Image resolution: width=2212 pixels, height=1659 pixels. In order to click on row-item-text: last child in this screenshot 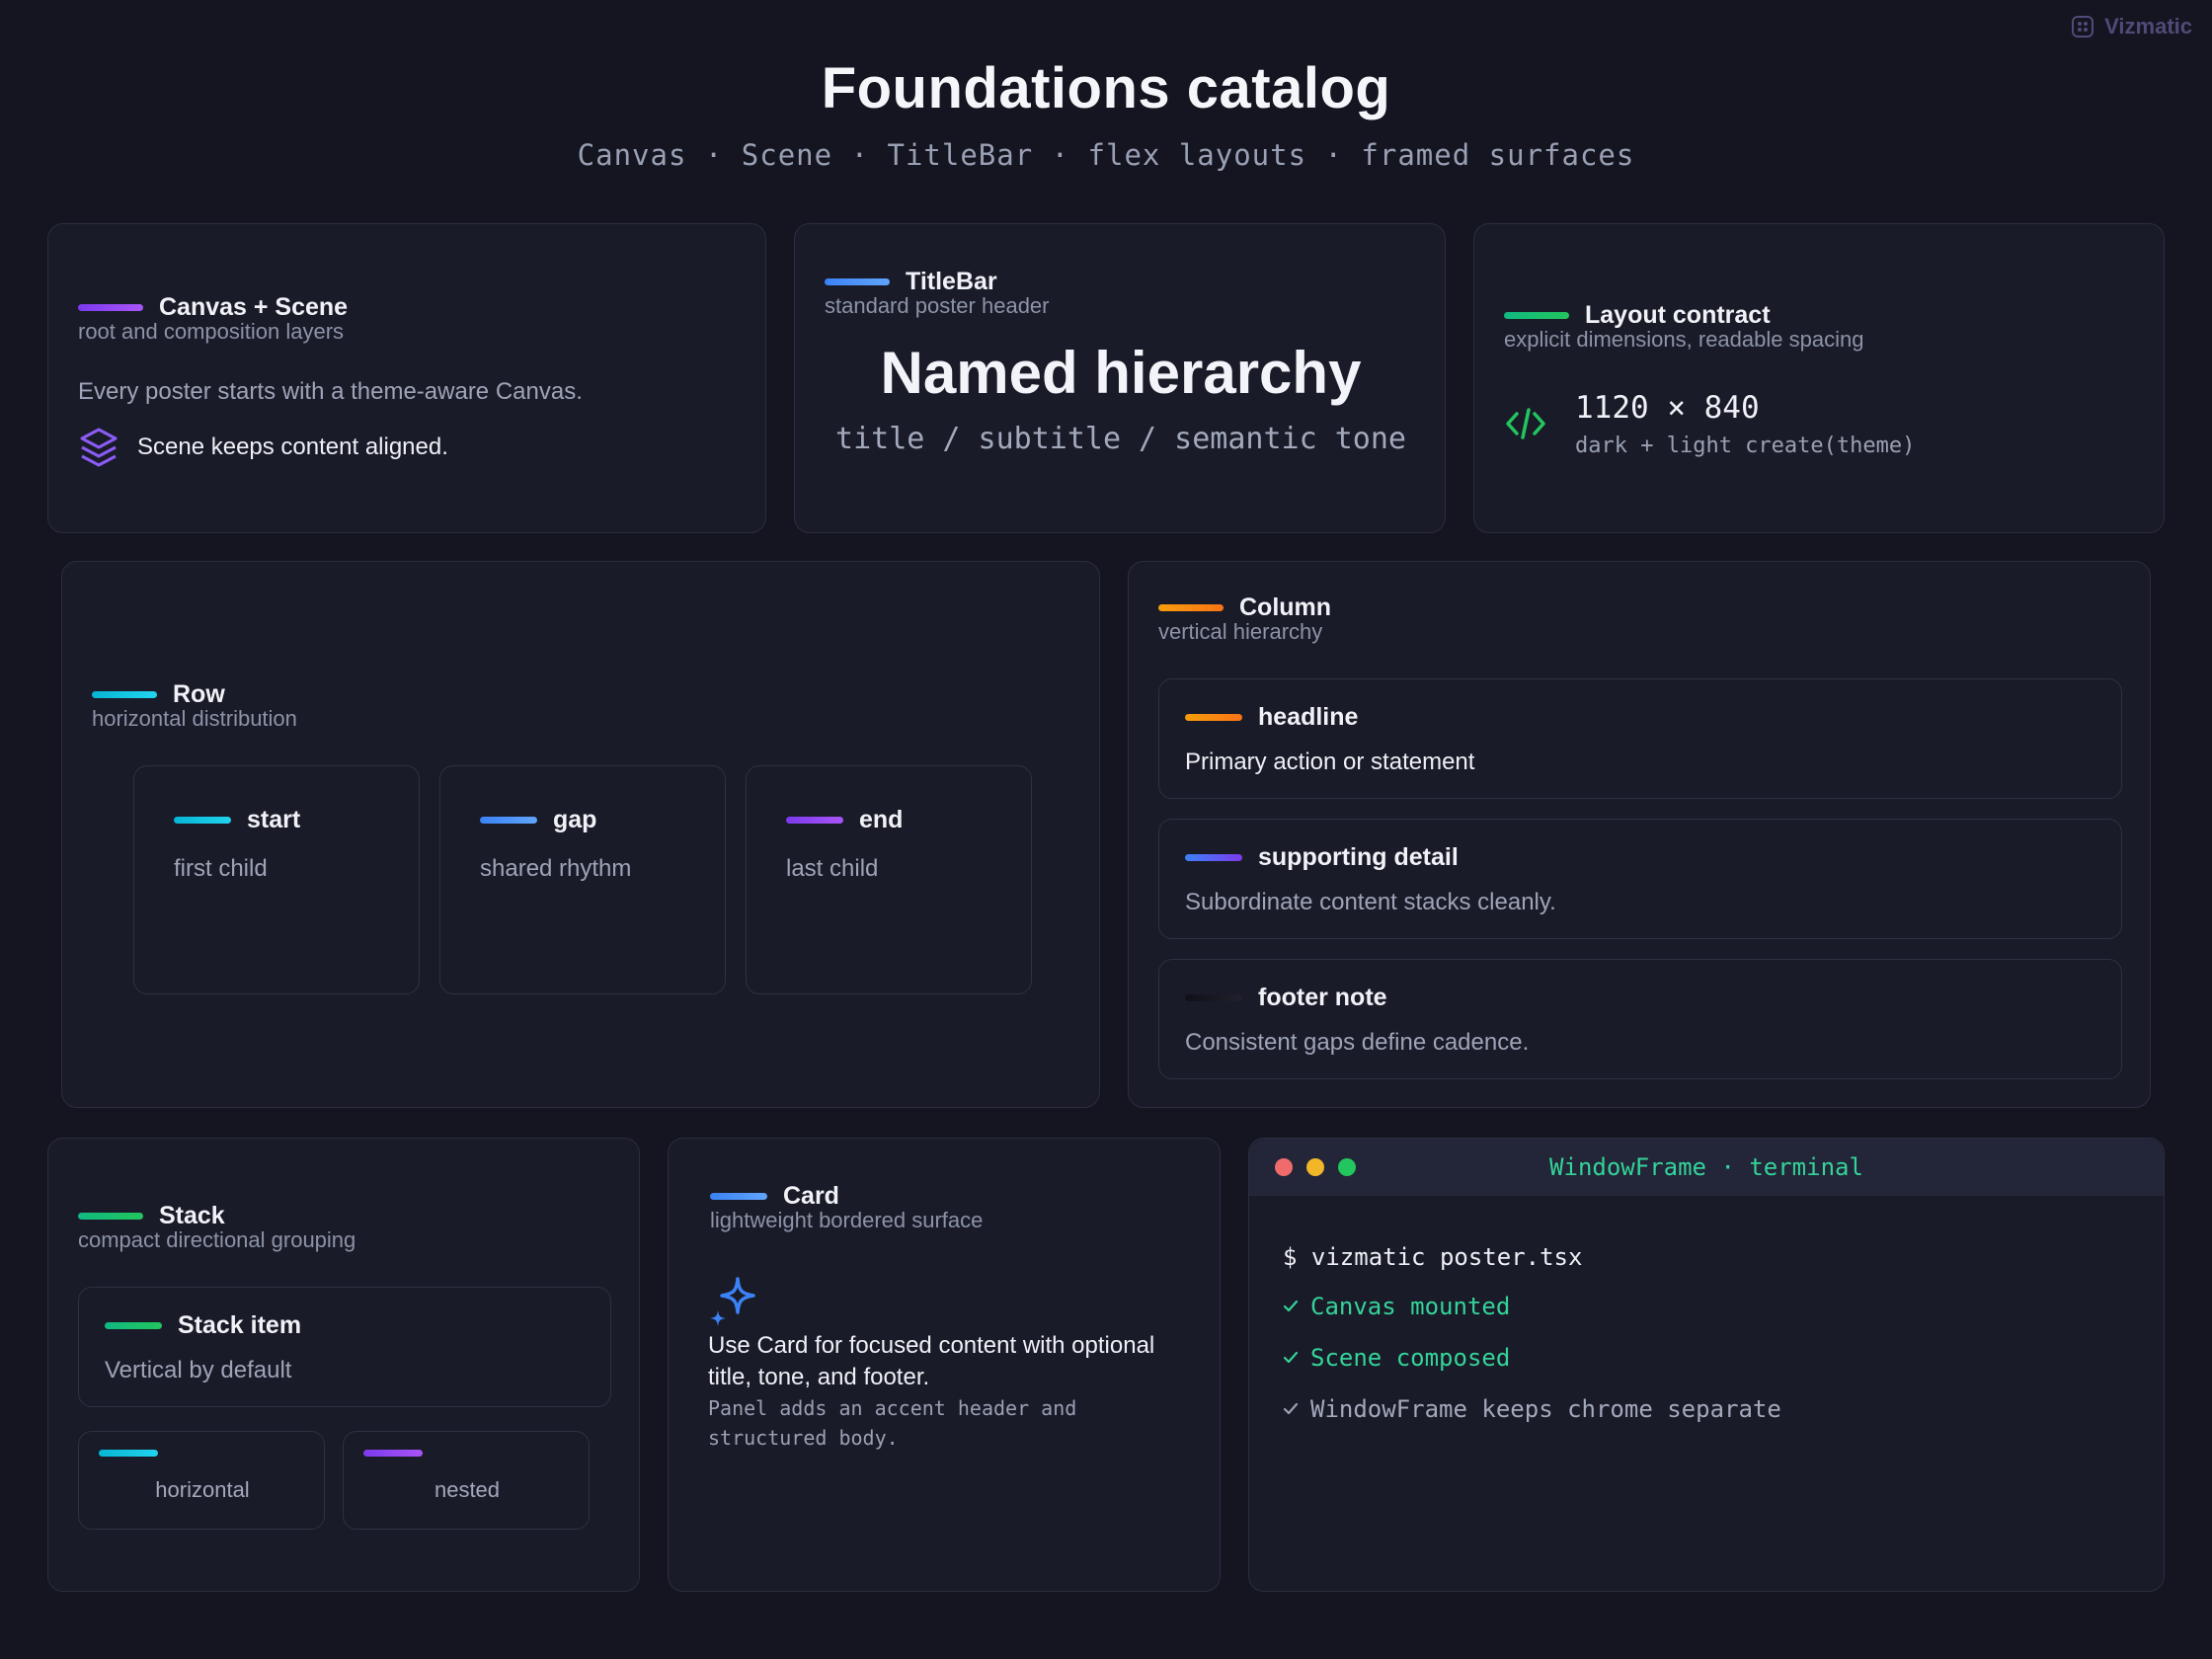, I will do `click(833, 868)`.